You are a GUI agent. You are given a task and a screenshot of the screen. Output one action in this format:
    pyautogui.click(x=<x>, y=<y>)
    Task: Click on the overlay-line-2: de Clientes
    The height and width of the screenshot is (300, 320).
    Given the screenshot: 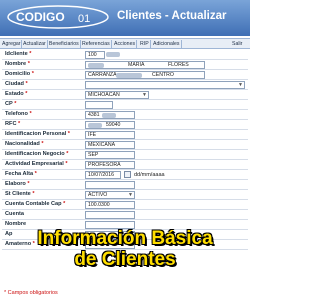 What is the action you would take?
    pyautogui.click(x=125, y=259)
    